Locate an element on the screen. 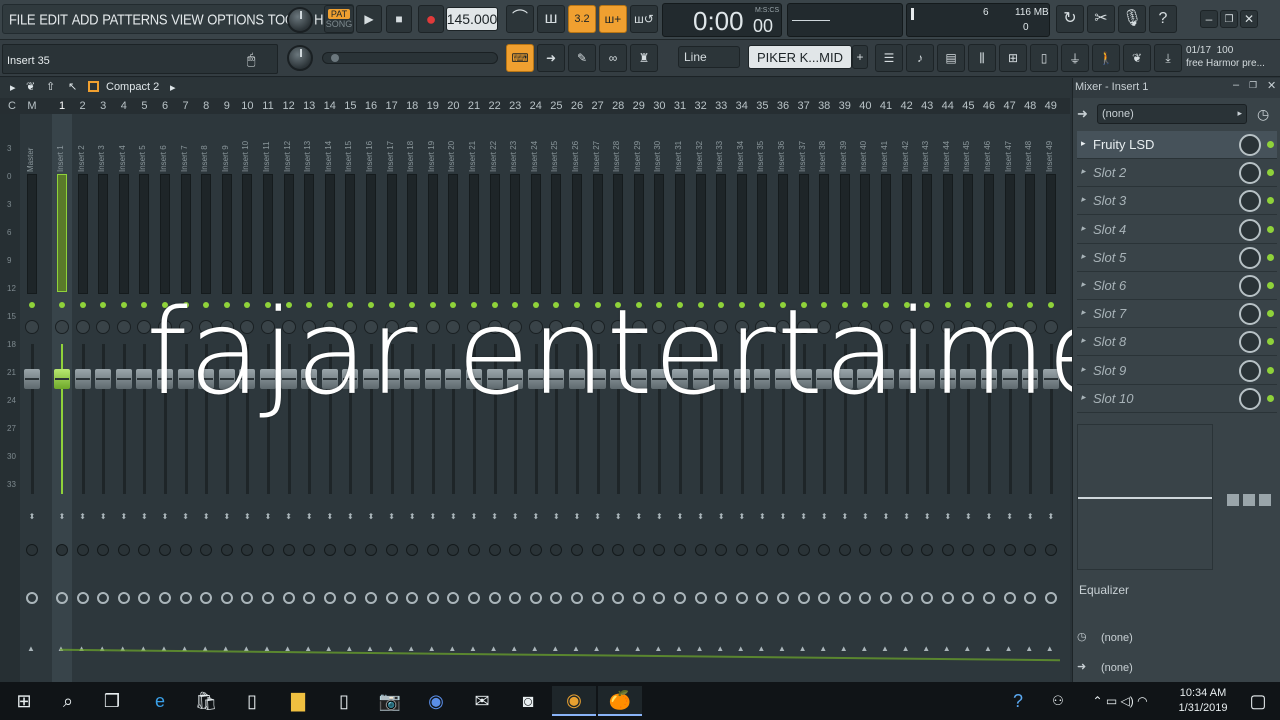 The width and height of the screenshot is (1280, 720). loop-record-button: ш↺ is located at coordinates (644, 19).